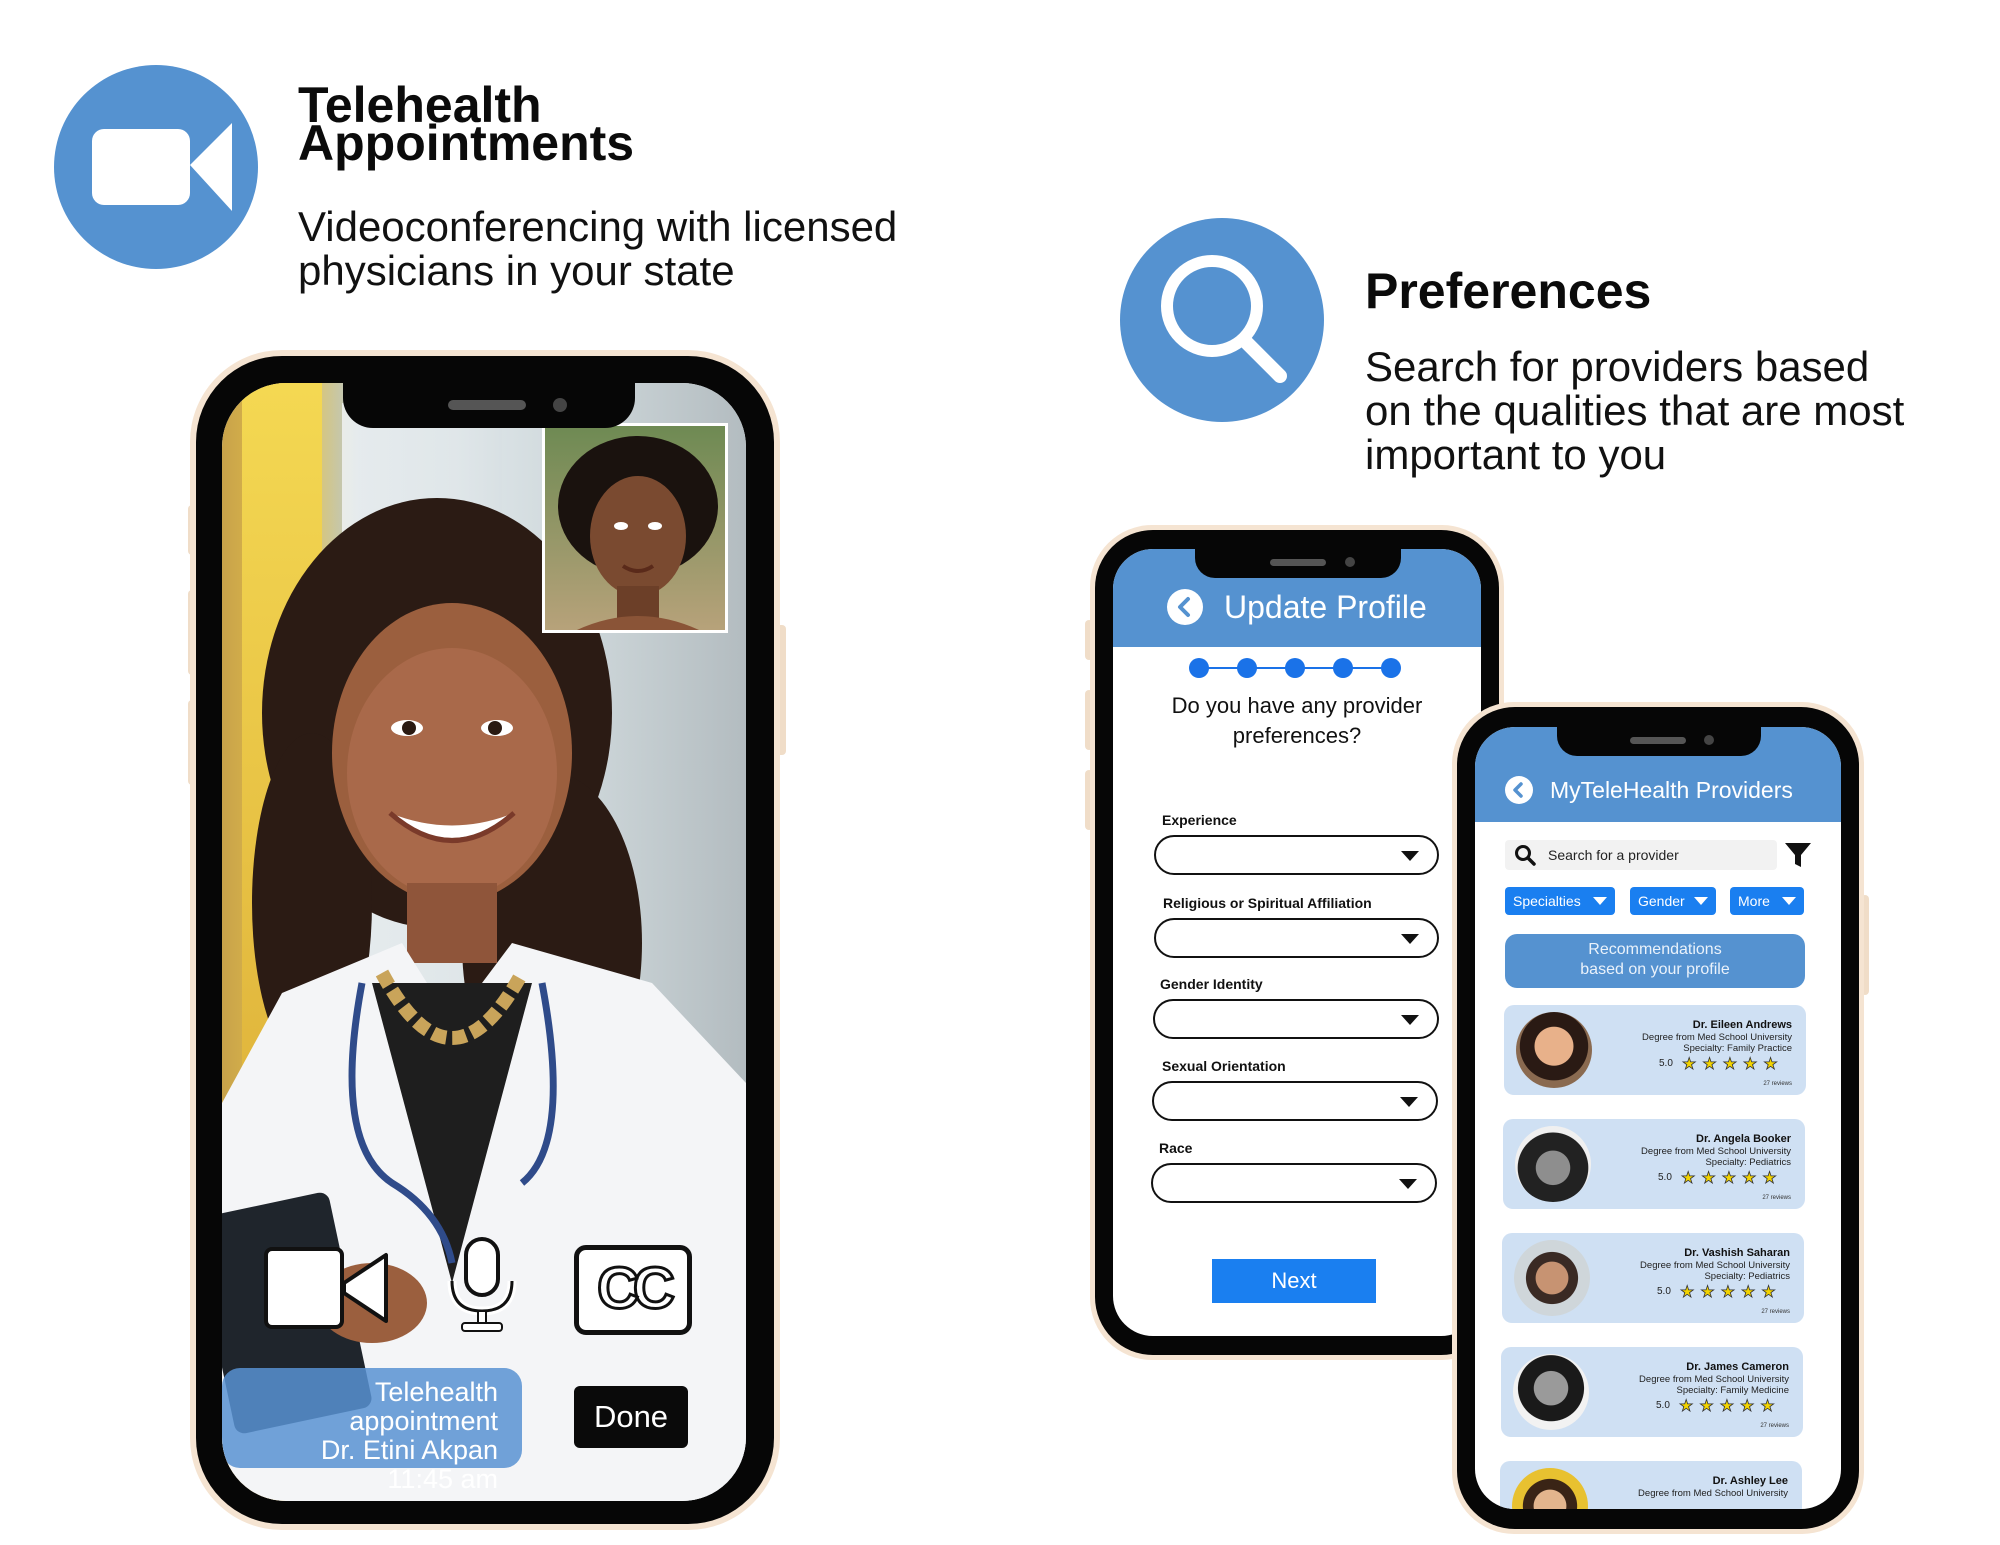 The width and height of the screenshot is (2000, 1545). What do you see at coordinates (1798, 855) in the screenshot?
I see `filter-icon` at bounding box center [1798, 855].